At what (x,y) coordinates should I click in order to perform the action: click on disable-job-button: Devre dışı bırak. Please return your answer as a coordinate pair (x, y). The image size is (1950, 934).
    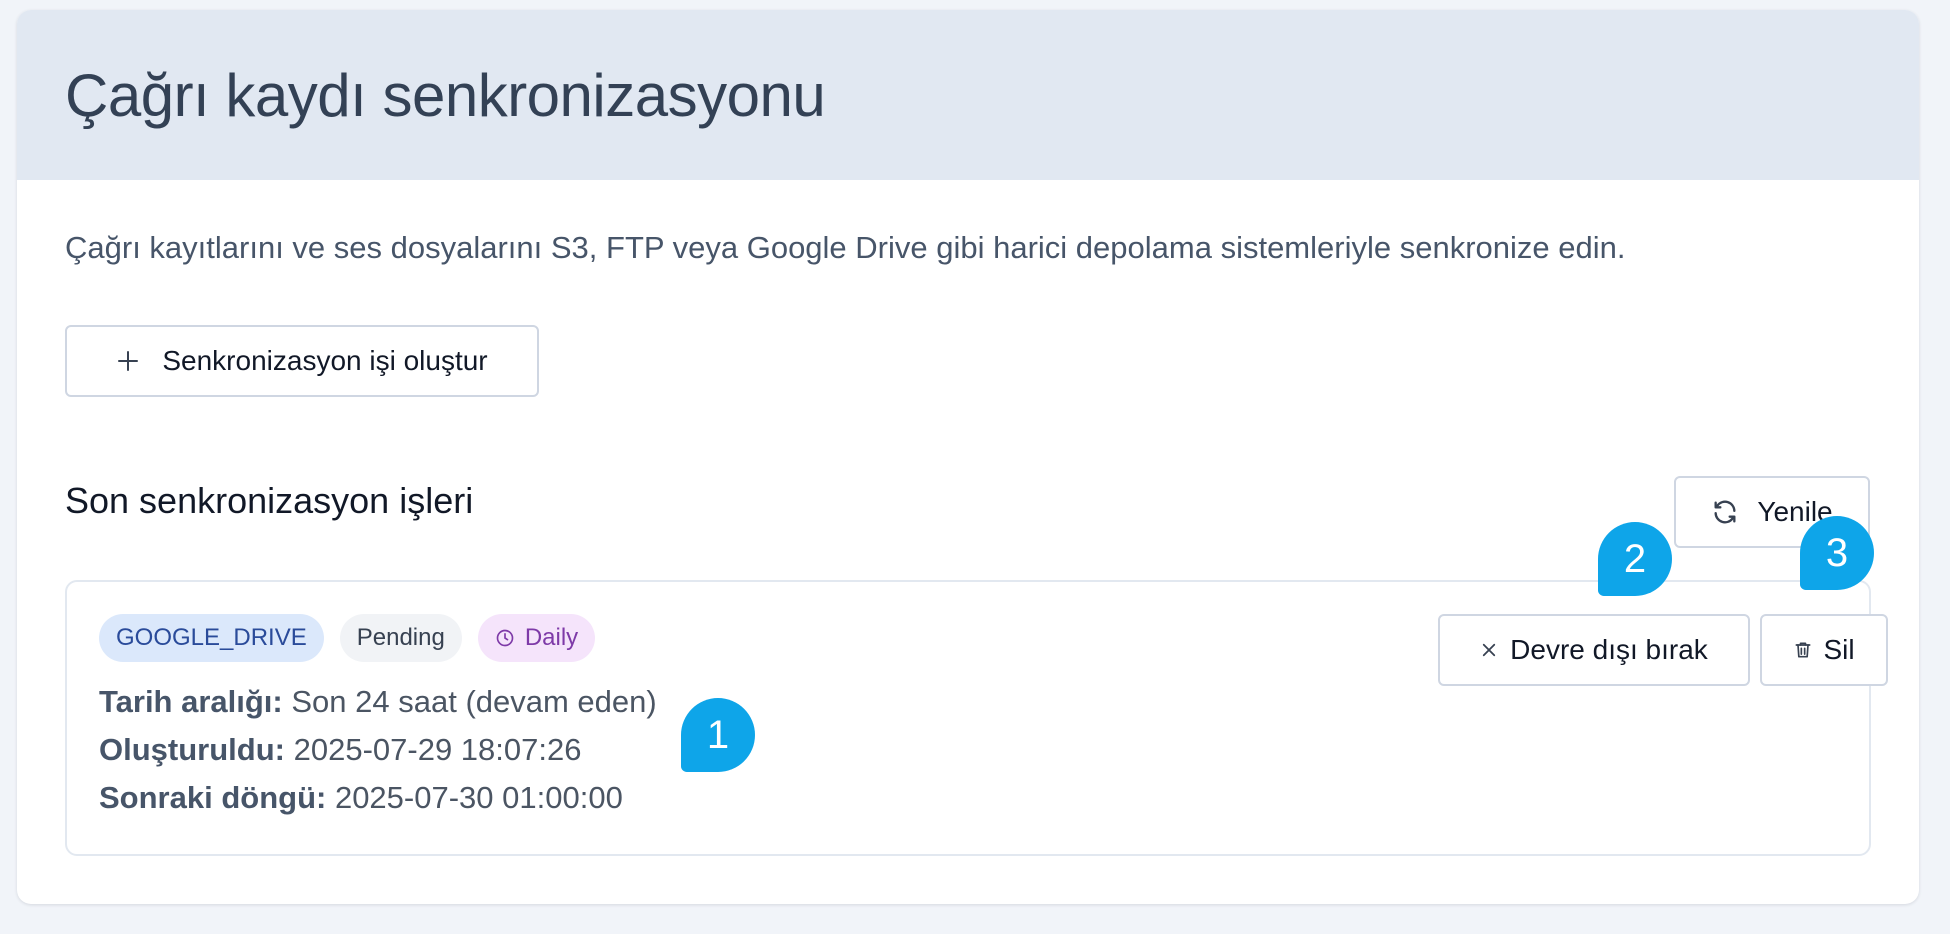
    Looking at the image, I should click on (1594, 650).